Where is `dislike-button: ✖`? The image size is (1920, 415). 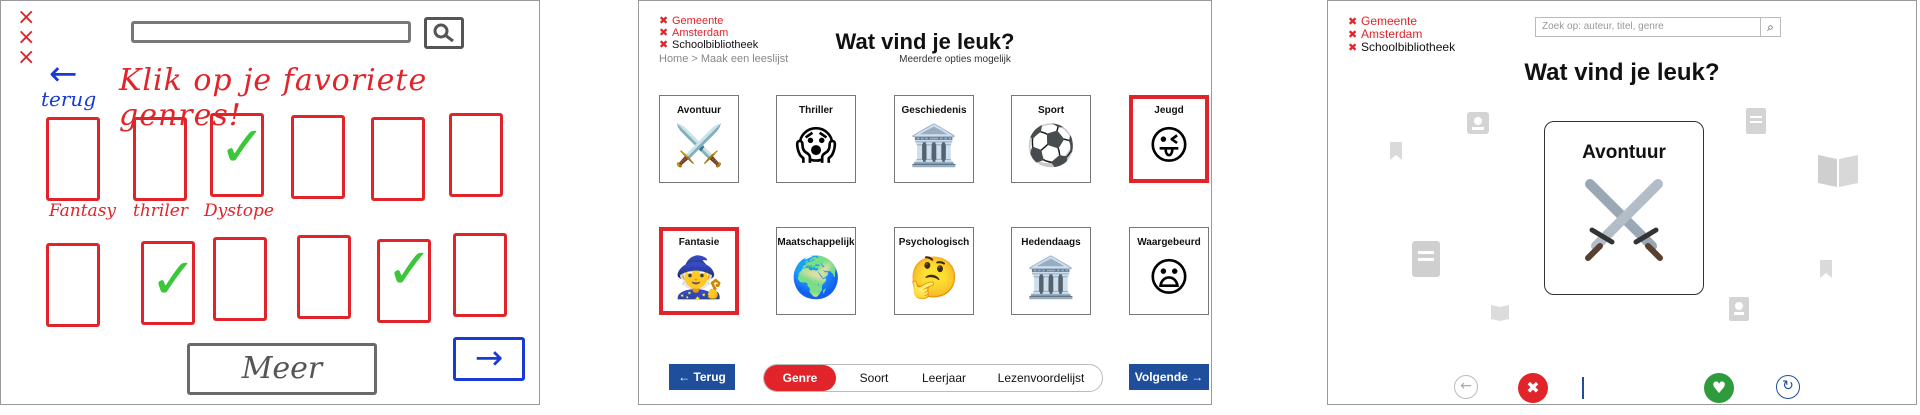
dislike-button: ✖ is located at coordinates (1533, 388).